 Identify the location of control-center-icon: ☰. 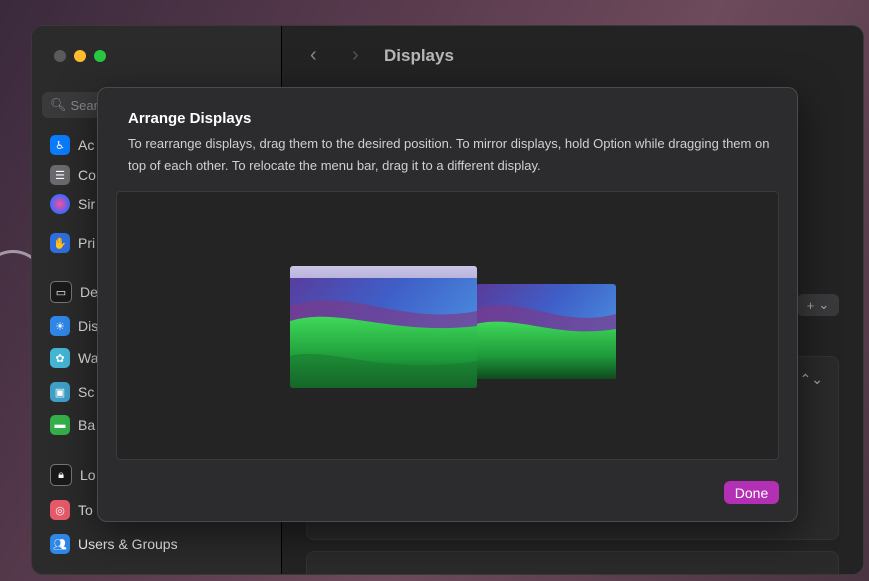
(60, 175).